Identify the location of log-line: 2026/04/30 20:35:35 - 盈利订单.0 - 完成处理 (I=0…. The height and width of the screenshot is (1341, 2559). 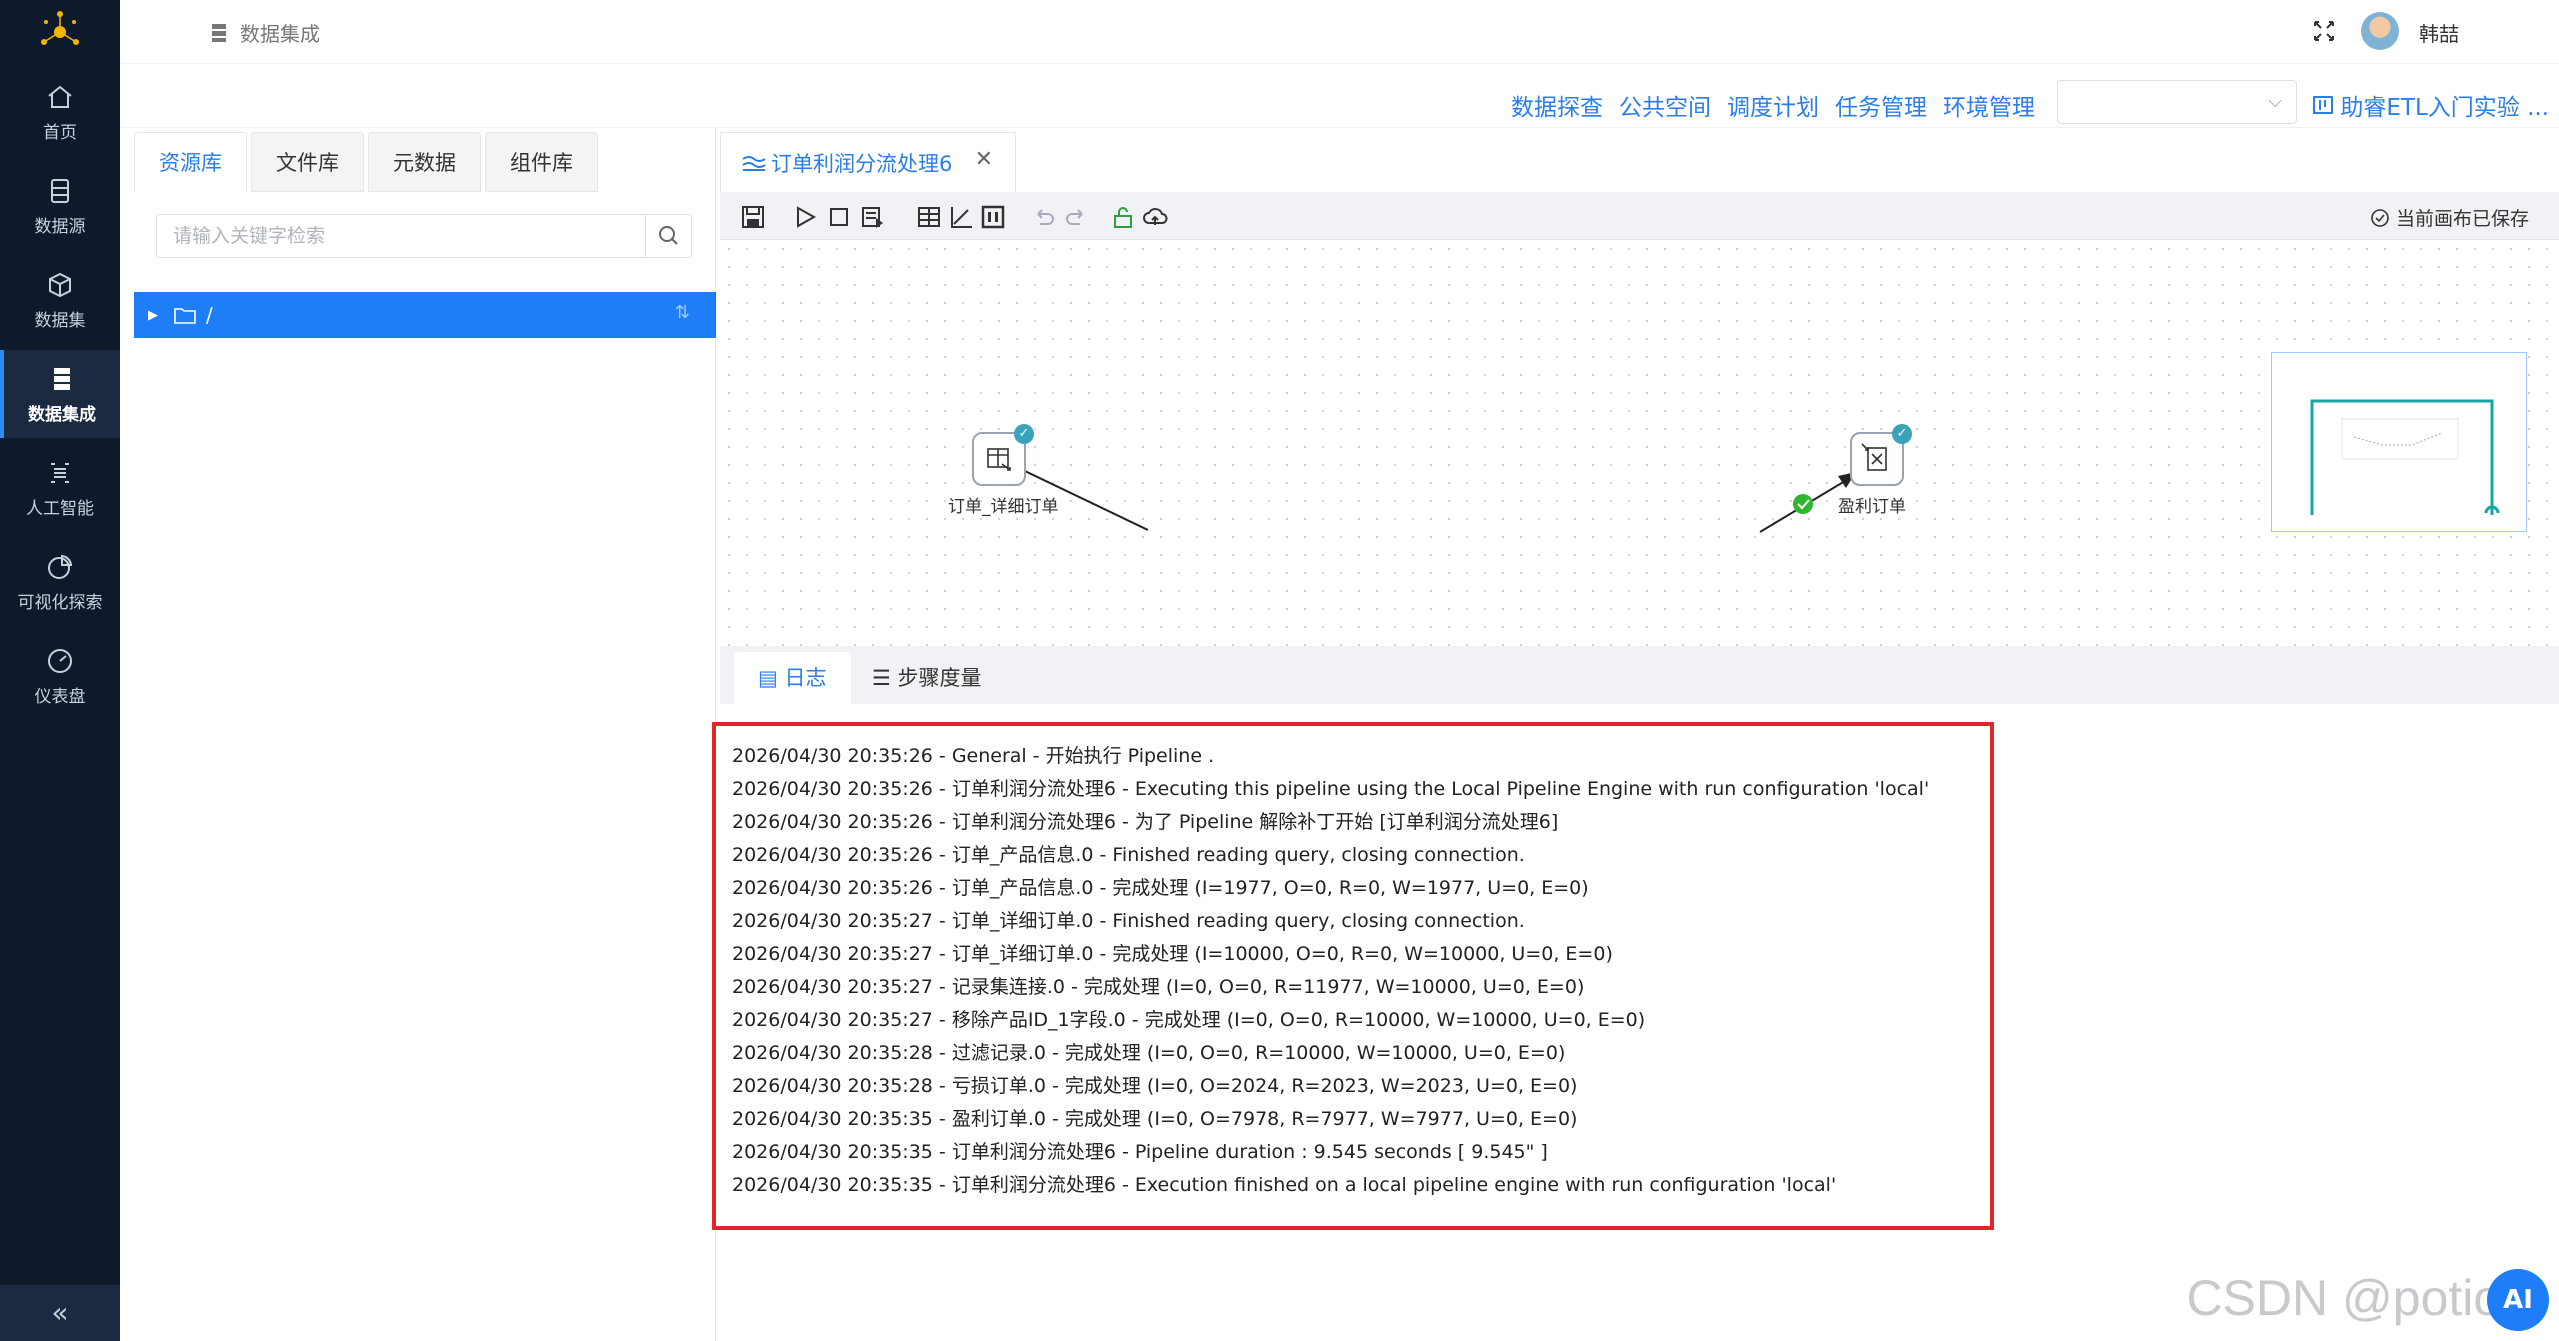
(1155, 1119).